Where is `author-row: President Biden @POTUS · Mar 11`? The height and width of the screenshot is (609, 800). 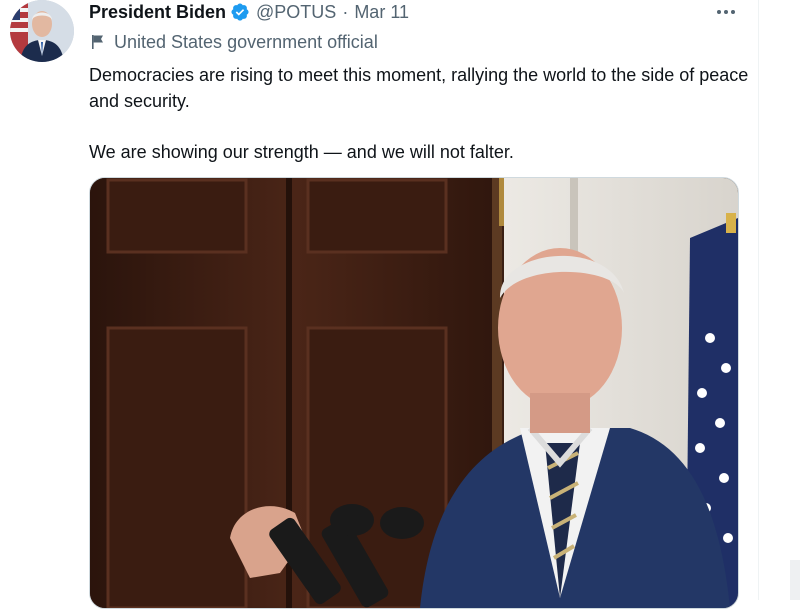
author-row: President Biden @POTUS · Mar 11 is located at coordinates (249, 12).